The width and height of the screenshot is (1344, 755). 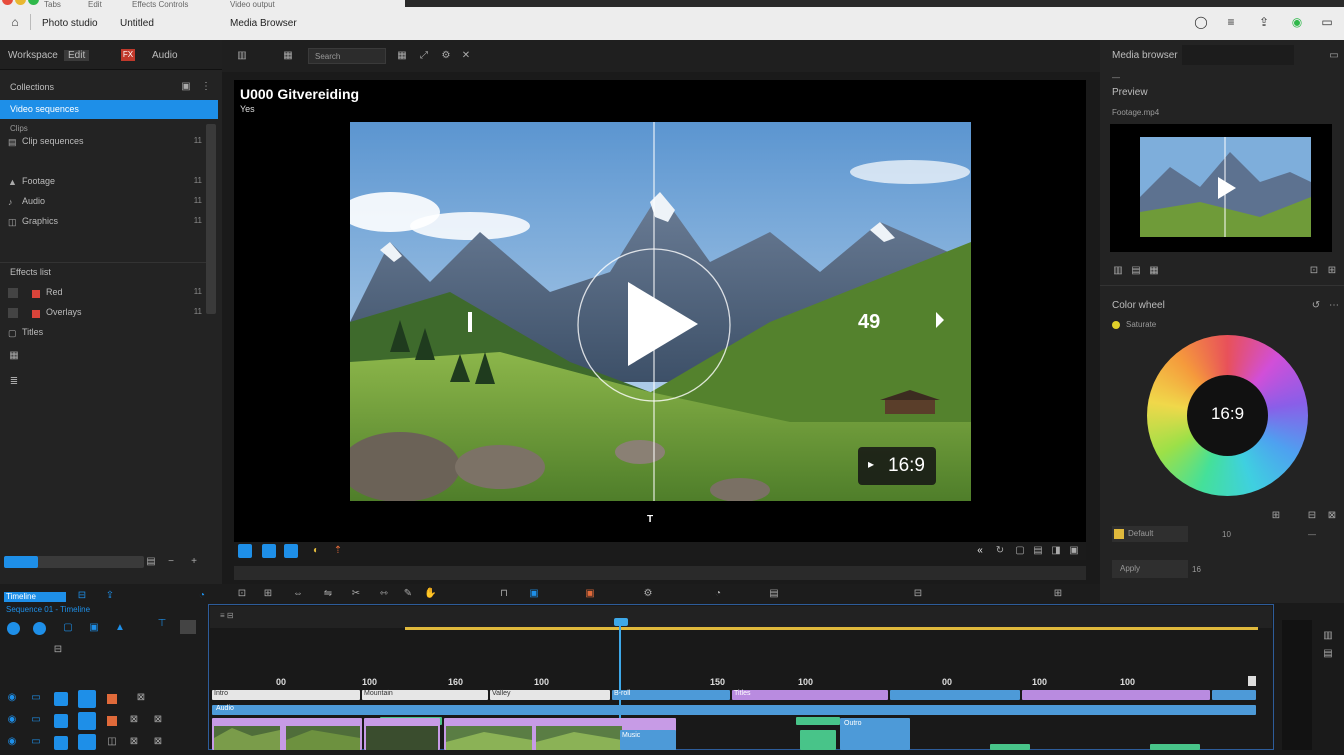 What do you see at coordinates (7, 2) in the screenshot?
I see `close-window-button` at bounding box center [7, 2].